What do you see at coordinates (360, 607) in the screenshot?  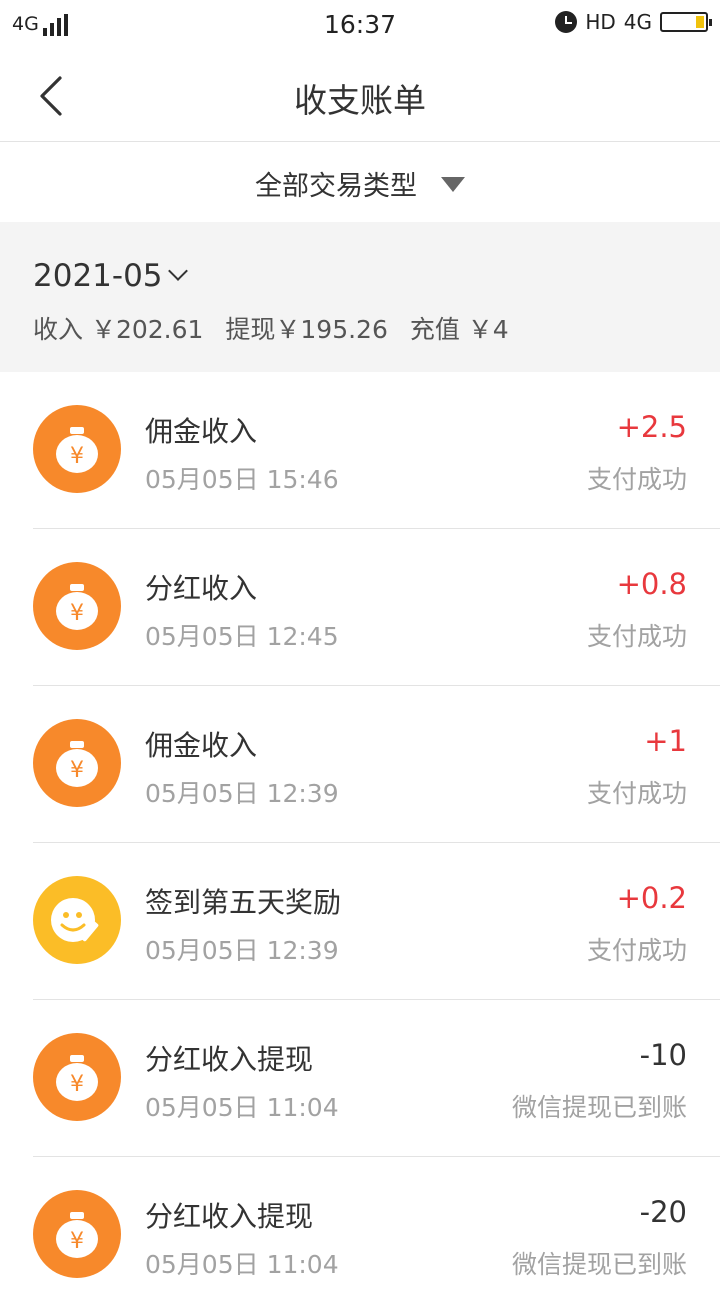 I see `transaction-row: ¥ 分红收入 05月05日 12:45 +0.8 支付成功` at bounding box center [360, 607].